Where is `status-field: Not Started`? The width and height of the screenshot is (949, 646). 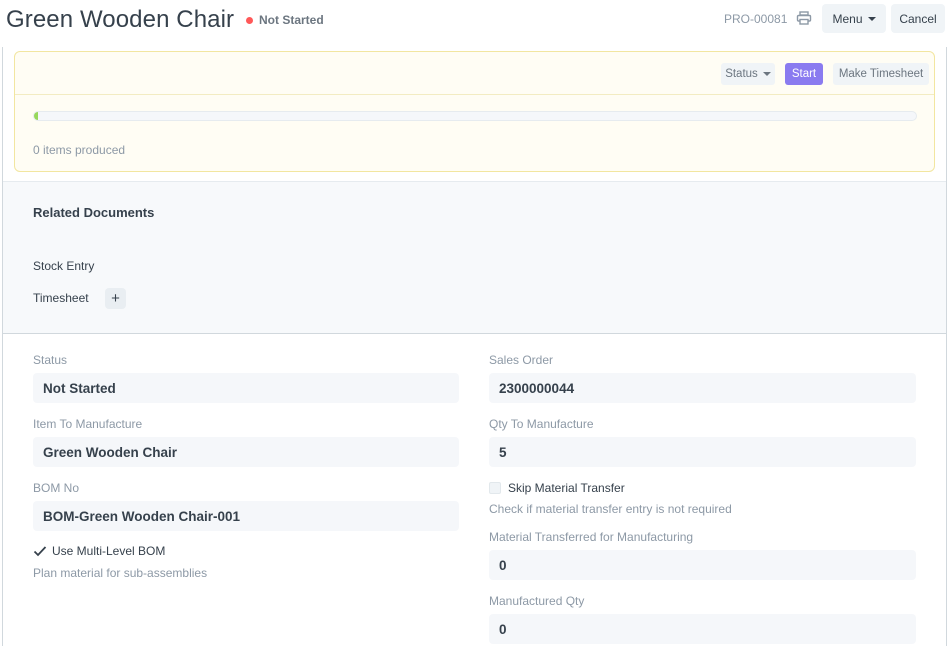 status-field: Not Started is located at coordinates (246, 388).